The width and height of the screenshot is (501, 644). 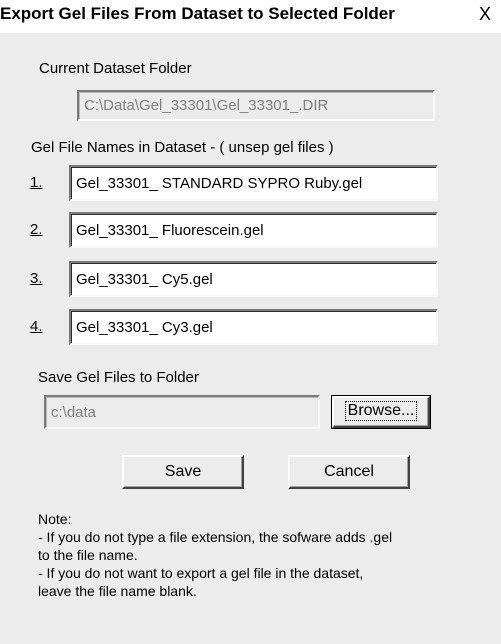 What do you see at coordinates (36, 278) in the screenshot?
I see `gel-file-number-3: 3.` at bounding box center [36, 278].